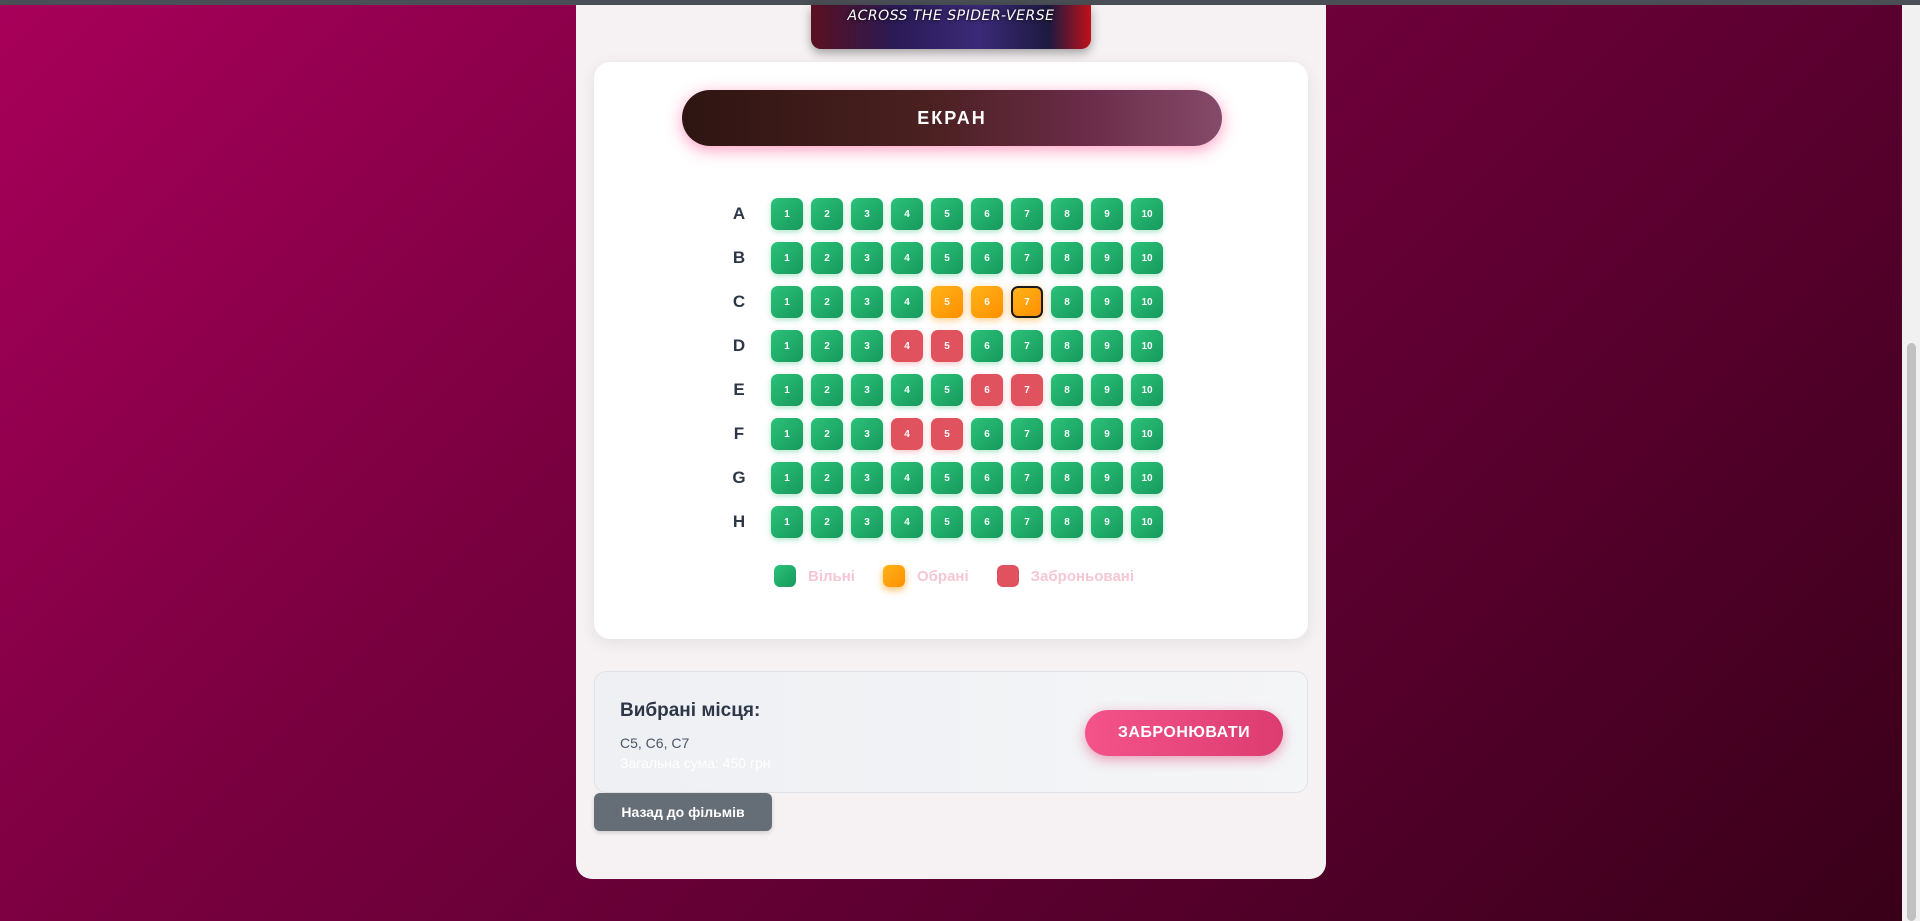  Describe the element at coordinates (1027, 214) in the screenshot. I see `seat-a7: 7` at that location.